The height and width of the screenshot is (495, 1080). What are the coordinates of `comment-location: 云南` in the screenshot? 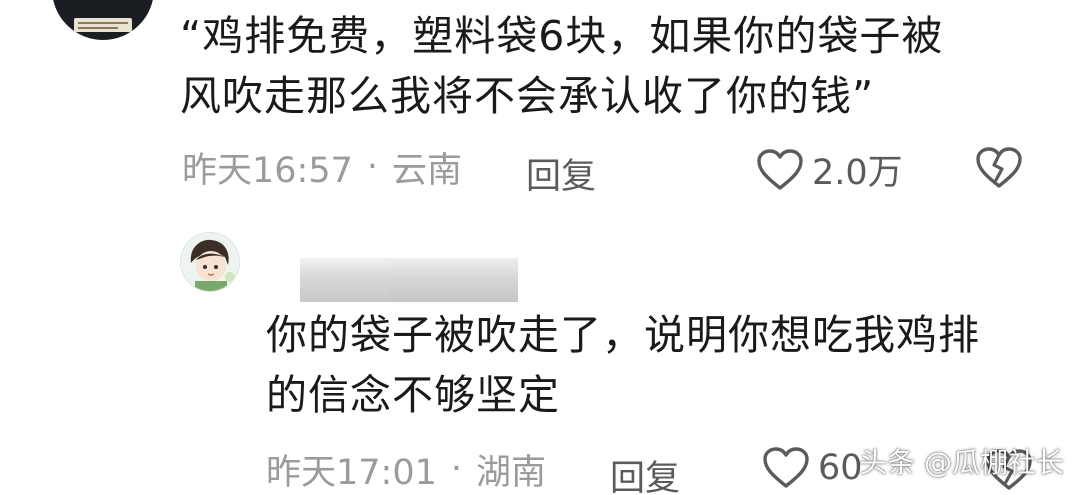 It's located at (427, 170).